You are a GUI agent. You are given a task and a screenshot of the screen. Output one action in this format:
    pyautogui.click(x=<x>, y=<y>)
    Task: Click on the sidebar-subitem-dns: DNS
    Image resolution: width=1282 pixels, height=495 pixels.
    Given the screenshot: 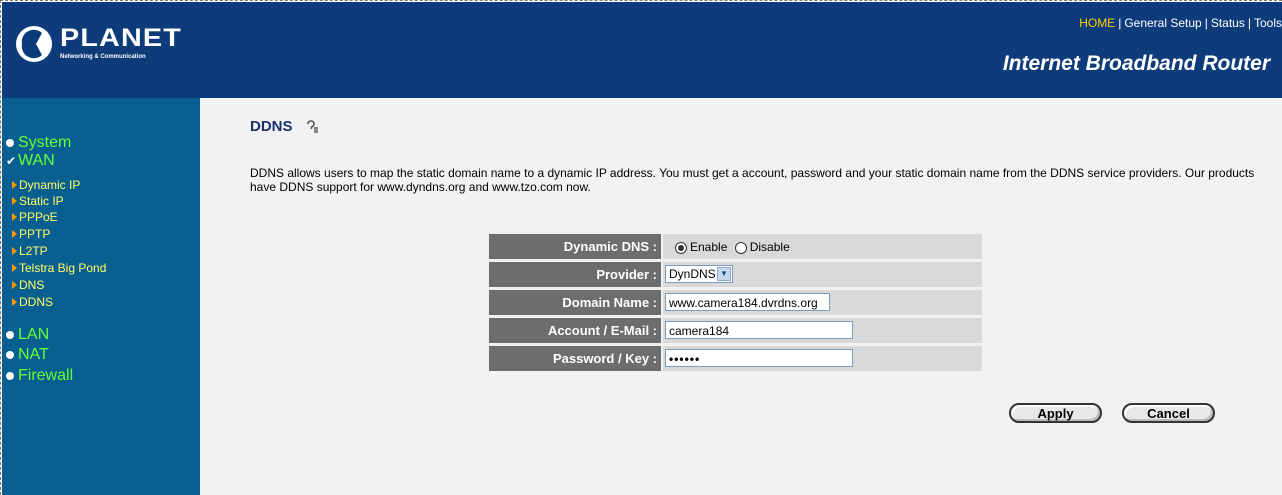 What is the action you would take?
    pyautogui.click(x=28, y=285)
    